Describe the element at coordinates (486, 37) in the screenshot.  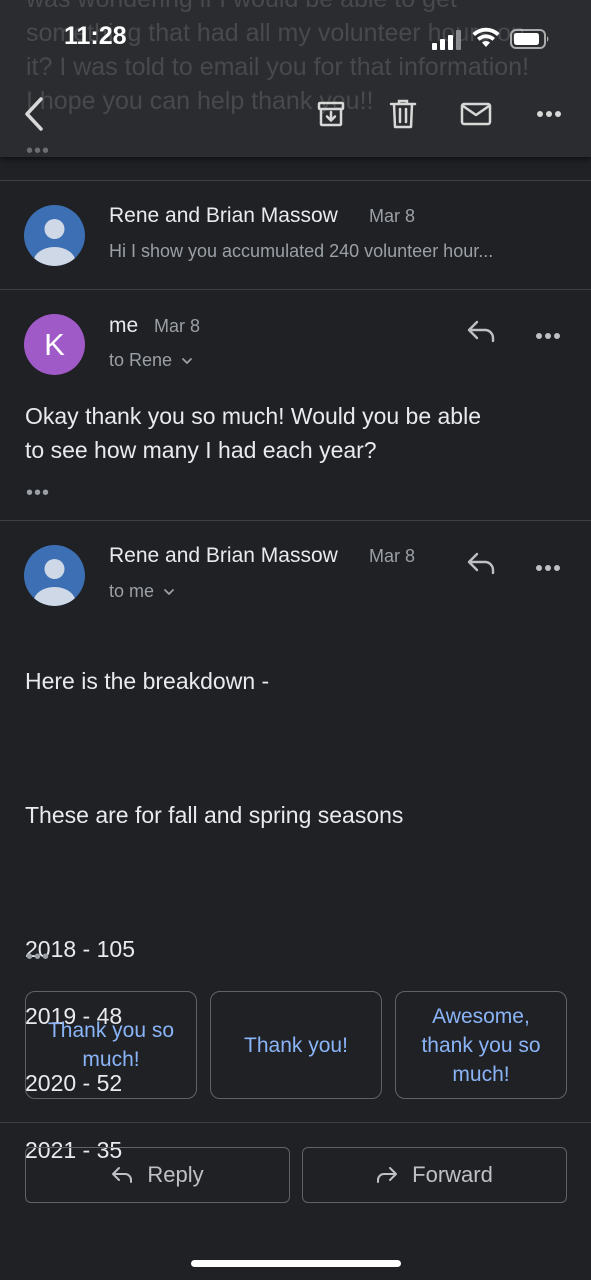
I see `wifi-icon` at that location.